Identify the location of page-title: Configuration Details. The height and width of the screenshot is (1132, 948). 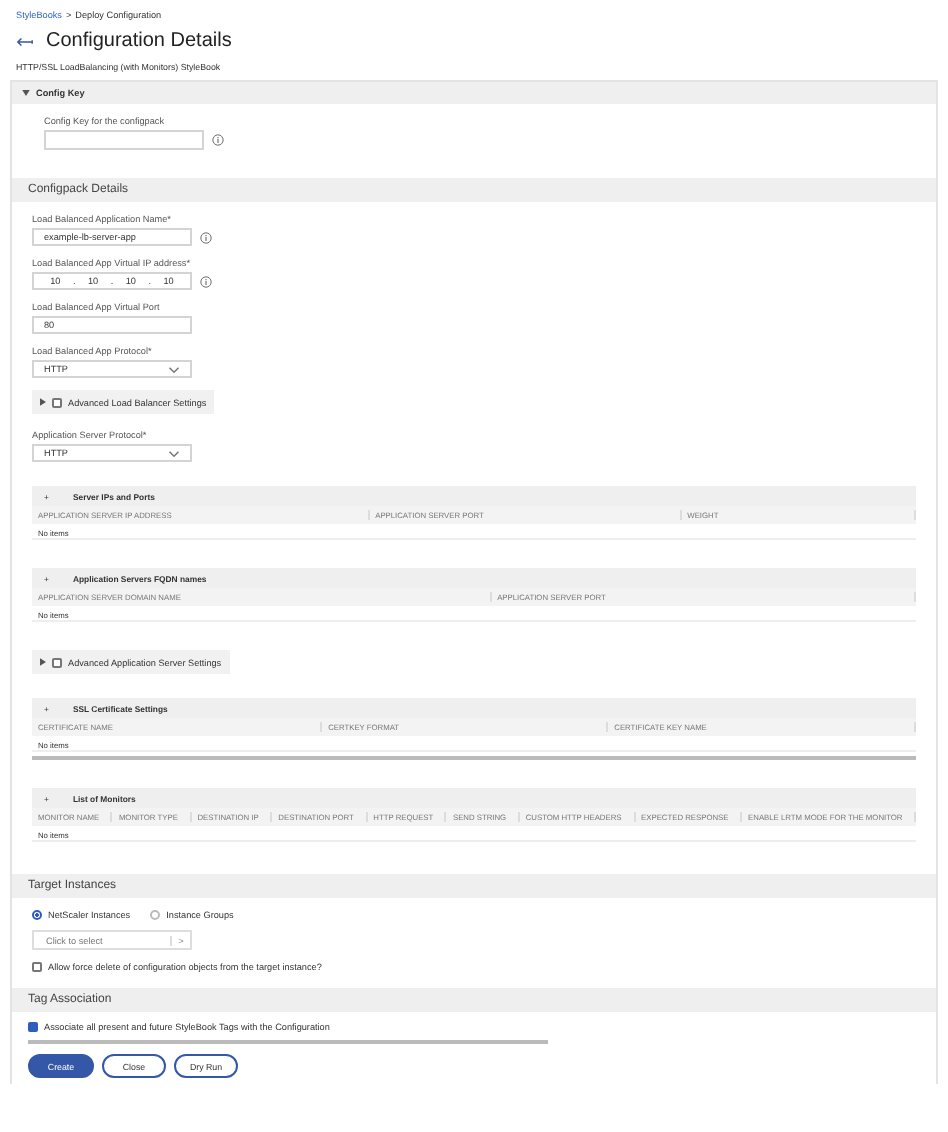
(139, 41).